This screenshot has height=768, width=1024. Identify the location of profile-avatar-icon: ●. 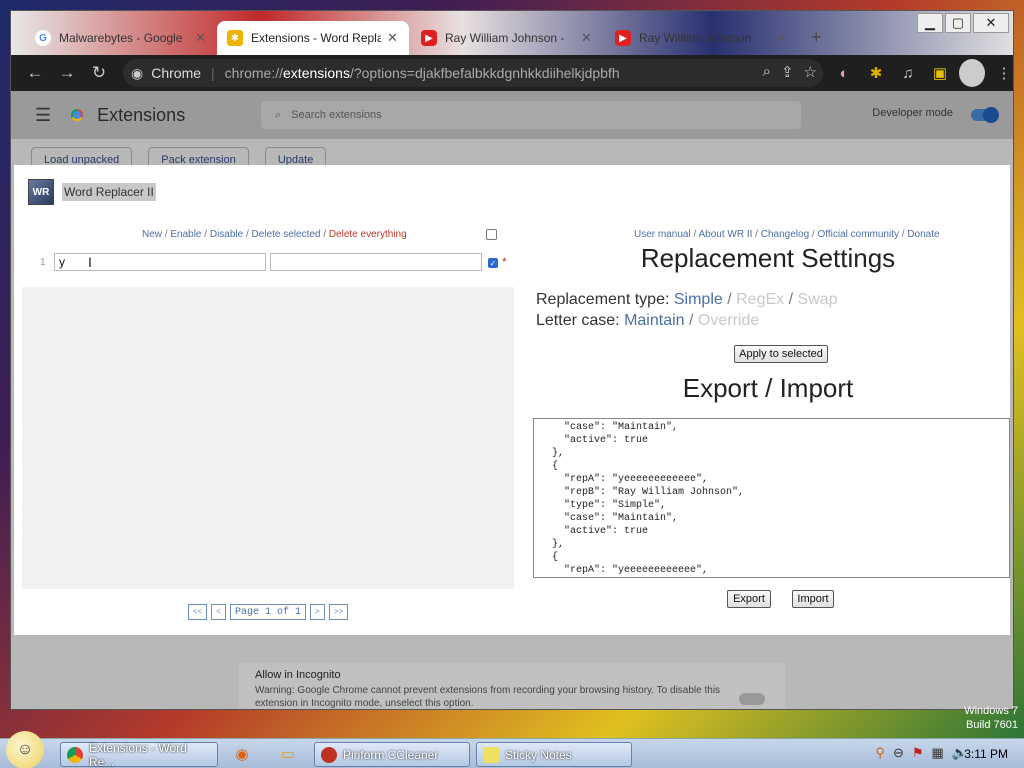
(972, 73).